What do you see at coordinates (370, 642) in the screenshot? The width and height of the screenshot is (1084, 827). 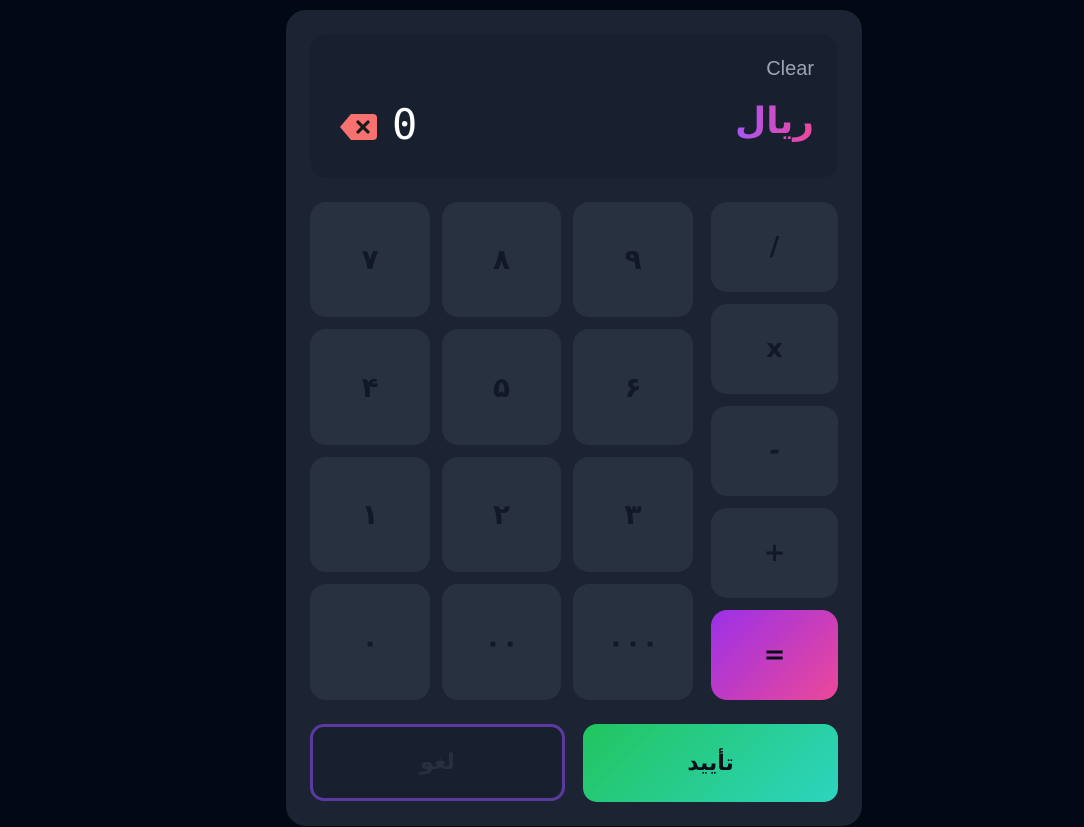 I see `key-0: ۰` at bounding box center [370, 642].